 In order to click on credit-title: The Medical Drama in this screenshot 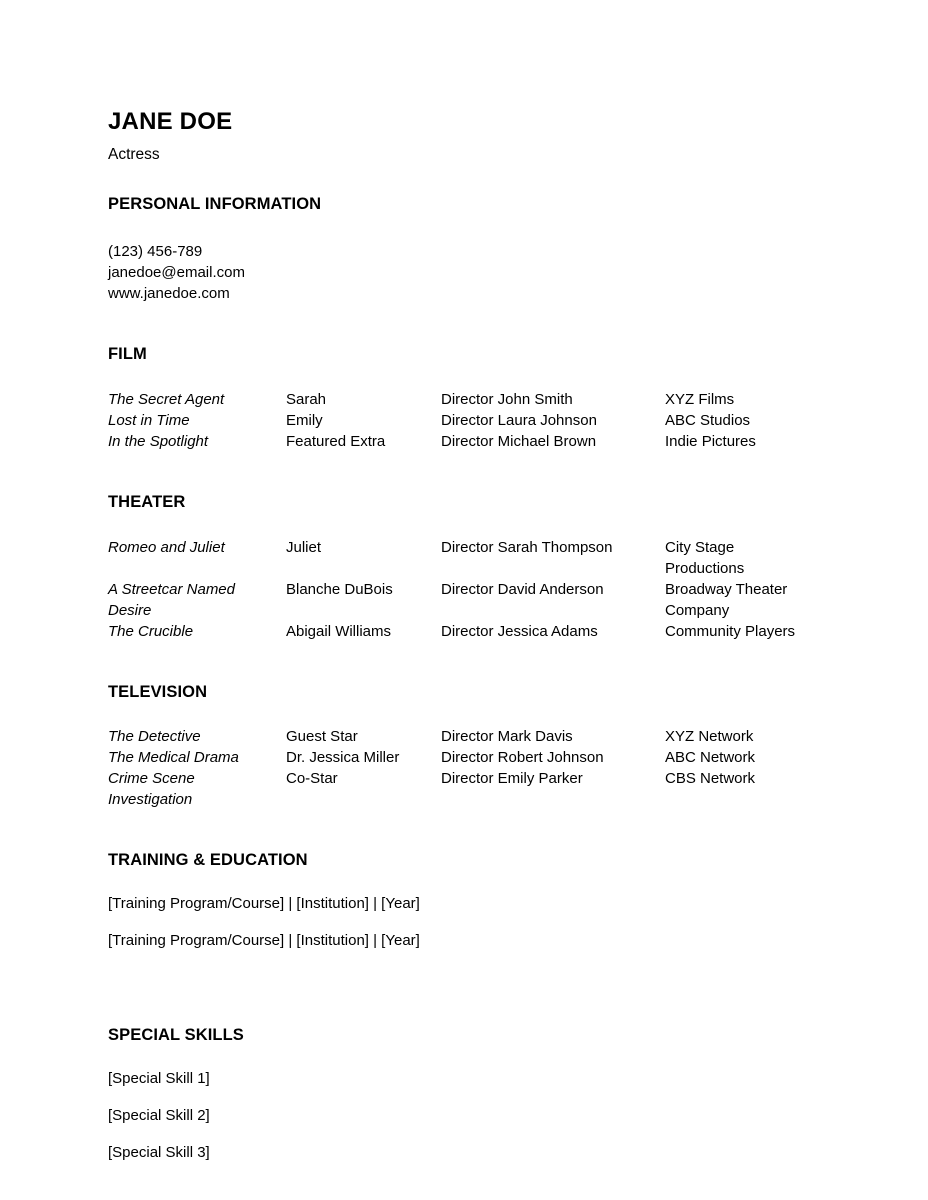, I will do `click(173, 758)`.